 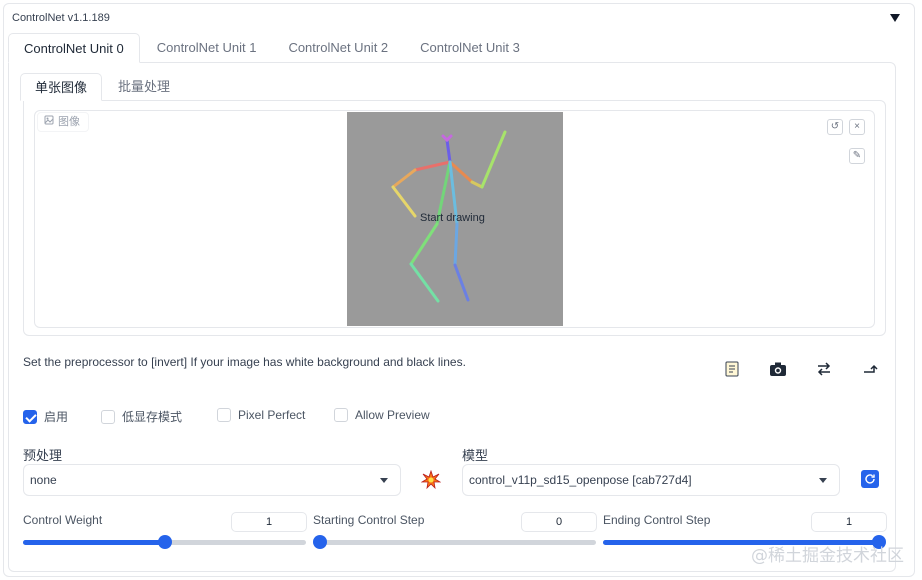 I want to click on preprocessor-value: none, so click(x=43, y=480).